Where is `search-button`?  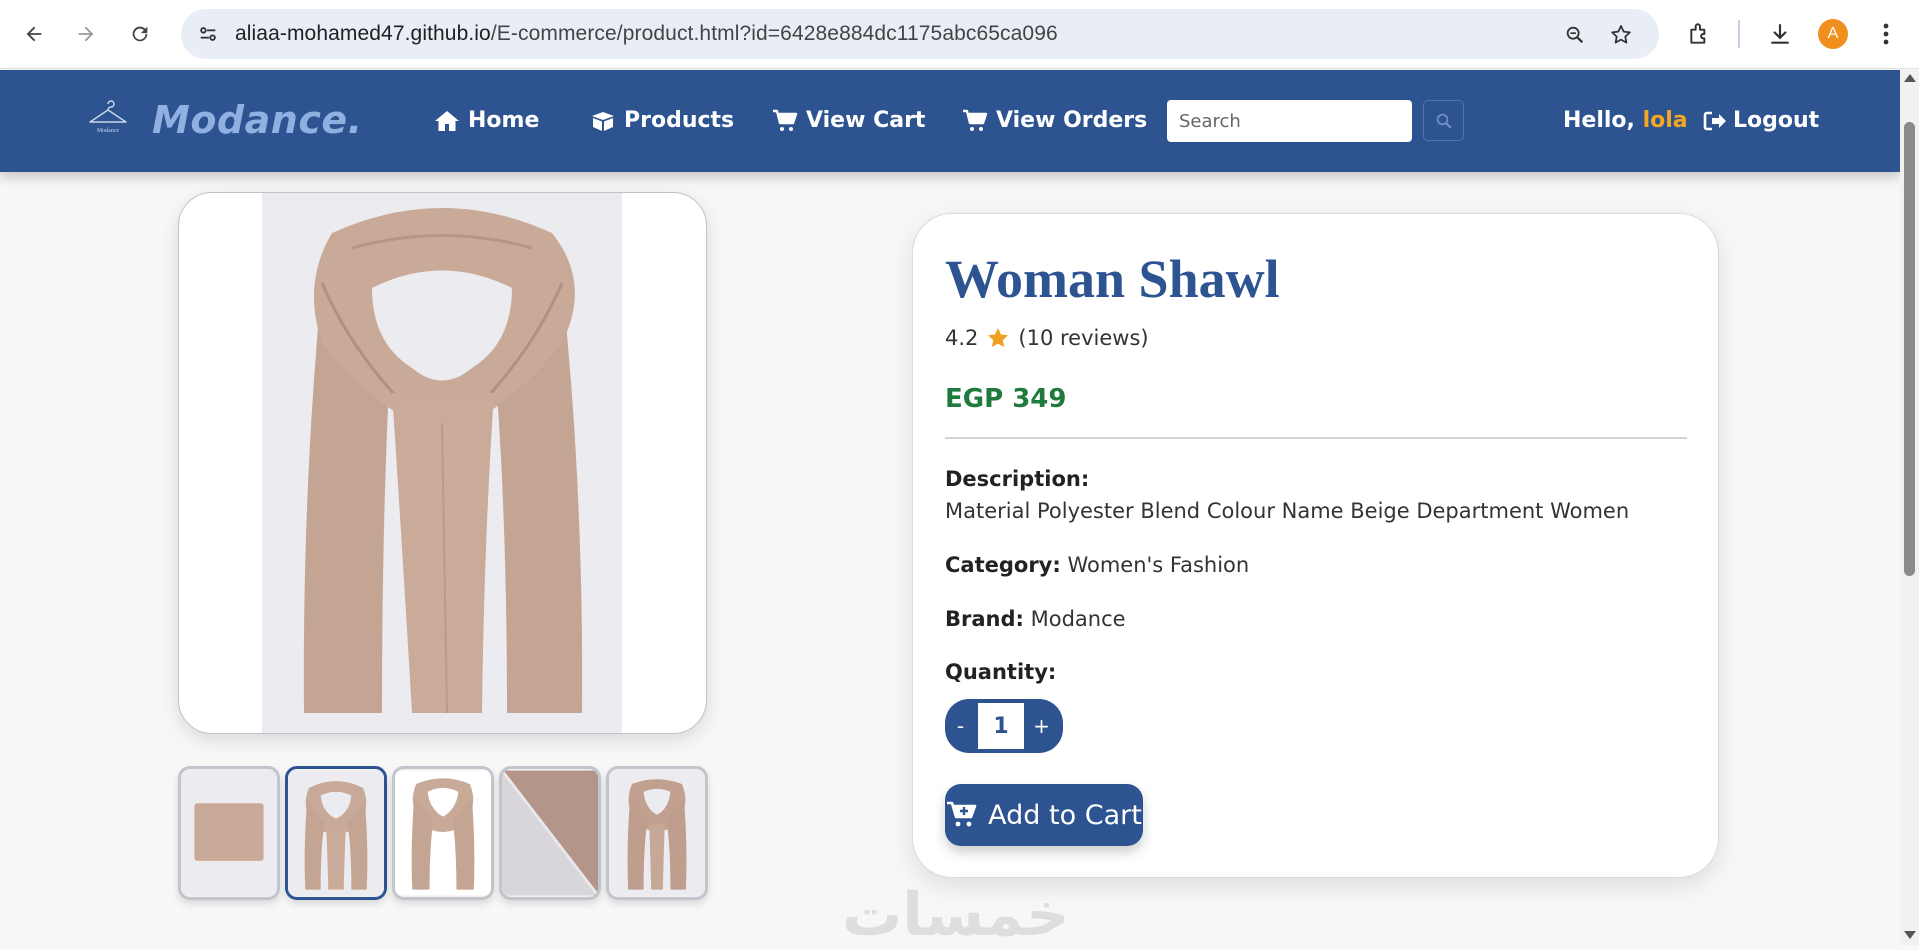
search-button is located at coordinates (1443, 120).